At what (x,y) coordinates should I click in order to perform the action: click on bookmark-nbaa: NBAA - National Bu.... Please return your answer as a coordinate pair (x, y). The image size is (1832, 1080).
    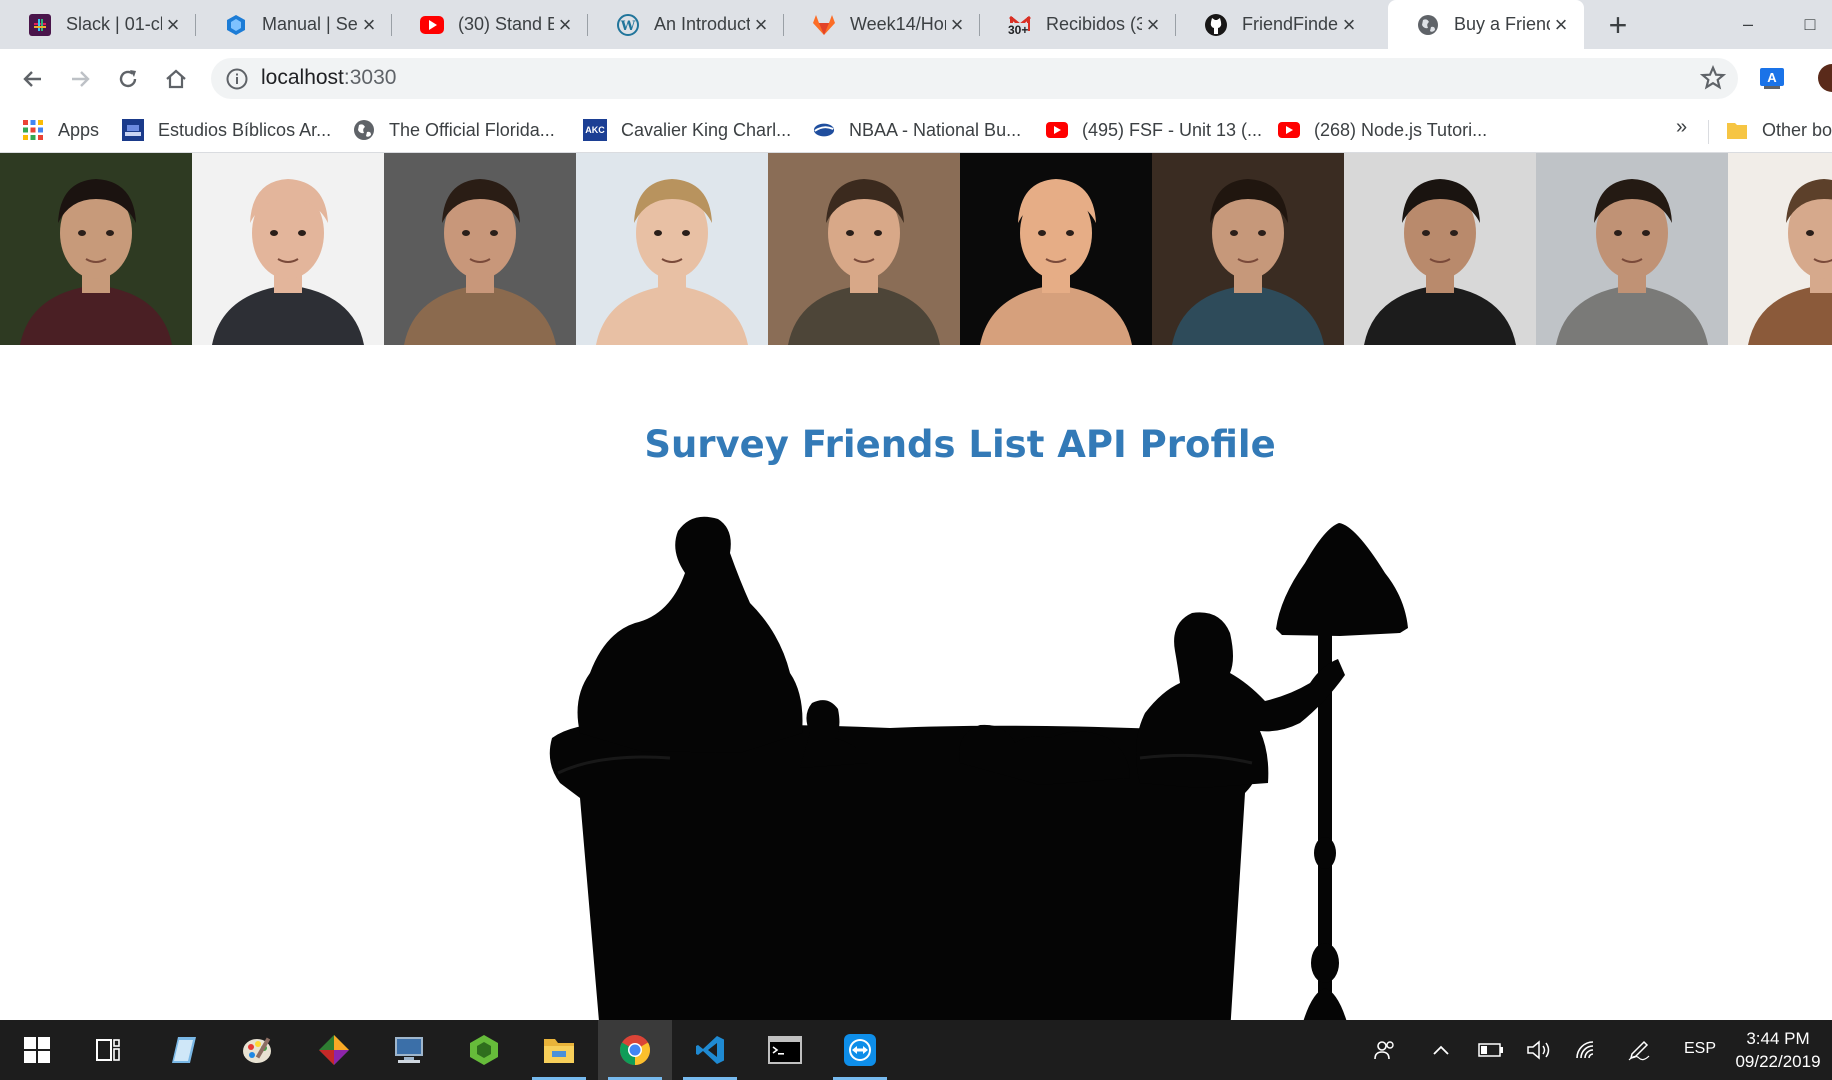
    Looking at the image, I should click on (917, 130).